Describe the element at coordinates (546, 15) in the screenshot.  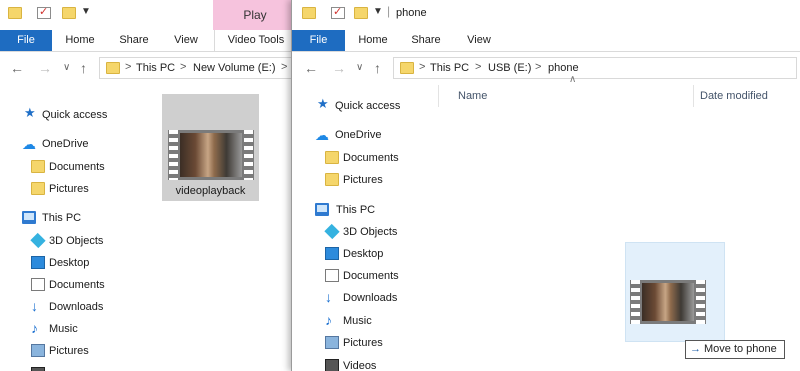
I see `quick-access-toolbar: ▼ | phone` at that location.